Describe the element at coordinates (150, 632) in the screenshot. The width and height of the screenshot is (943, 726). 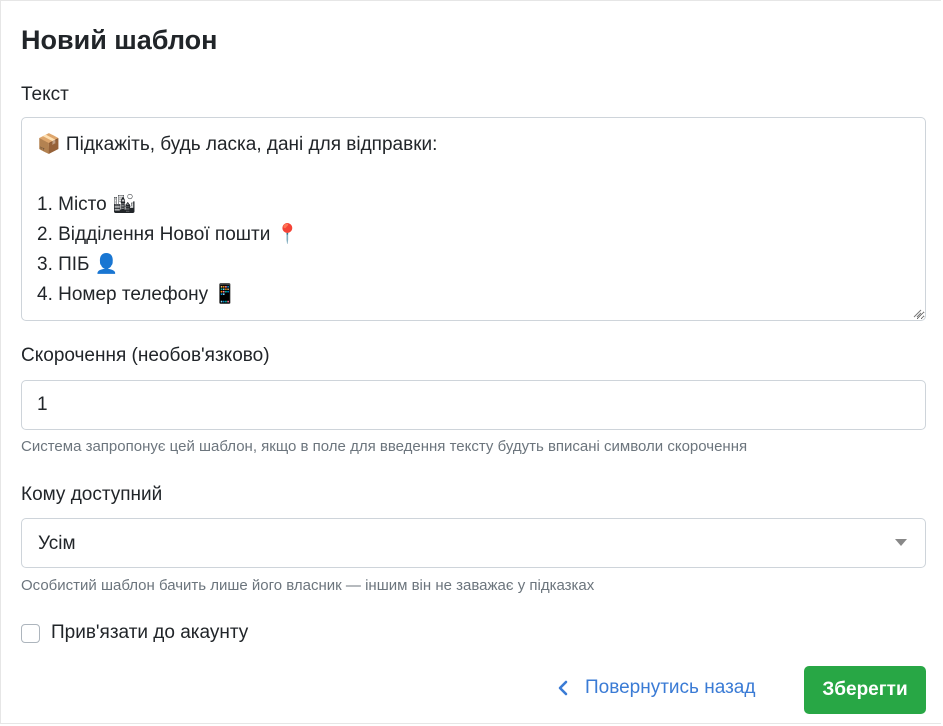
I see `bind-account-label: Прив'язати до акаунту` at that location.